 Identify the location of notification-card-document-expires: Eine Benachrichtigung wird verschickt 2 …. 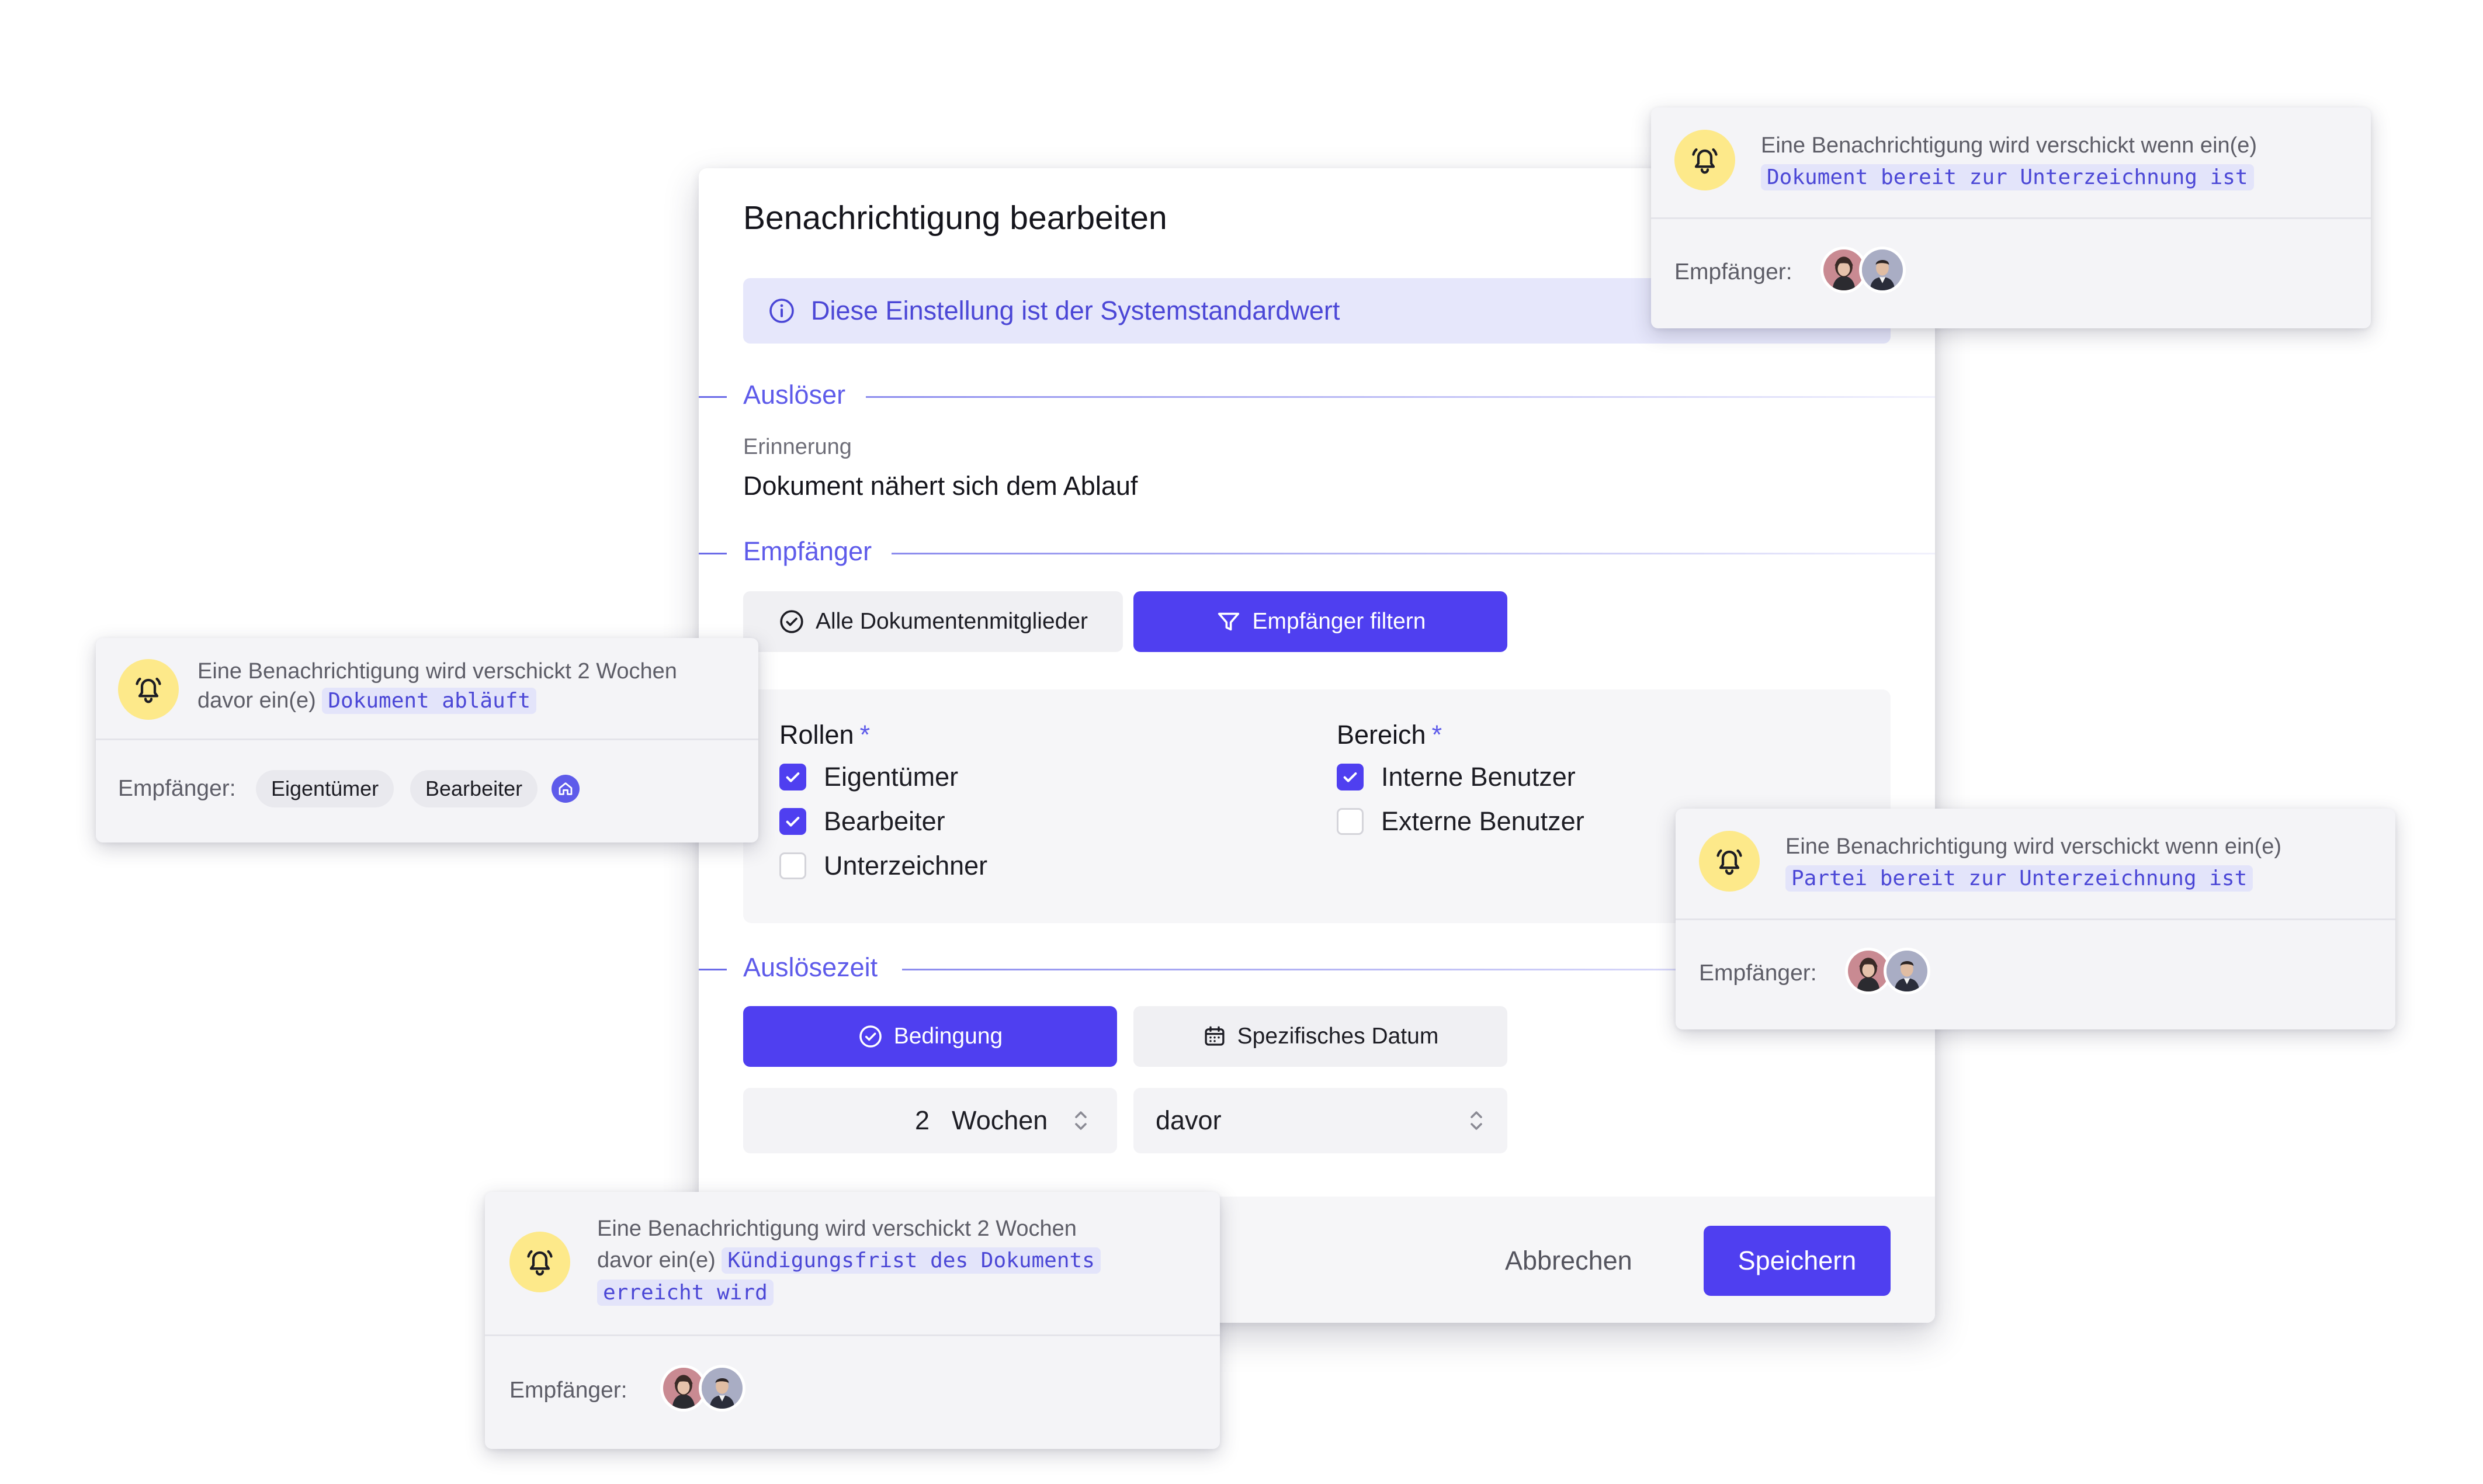
(427, 740).